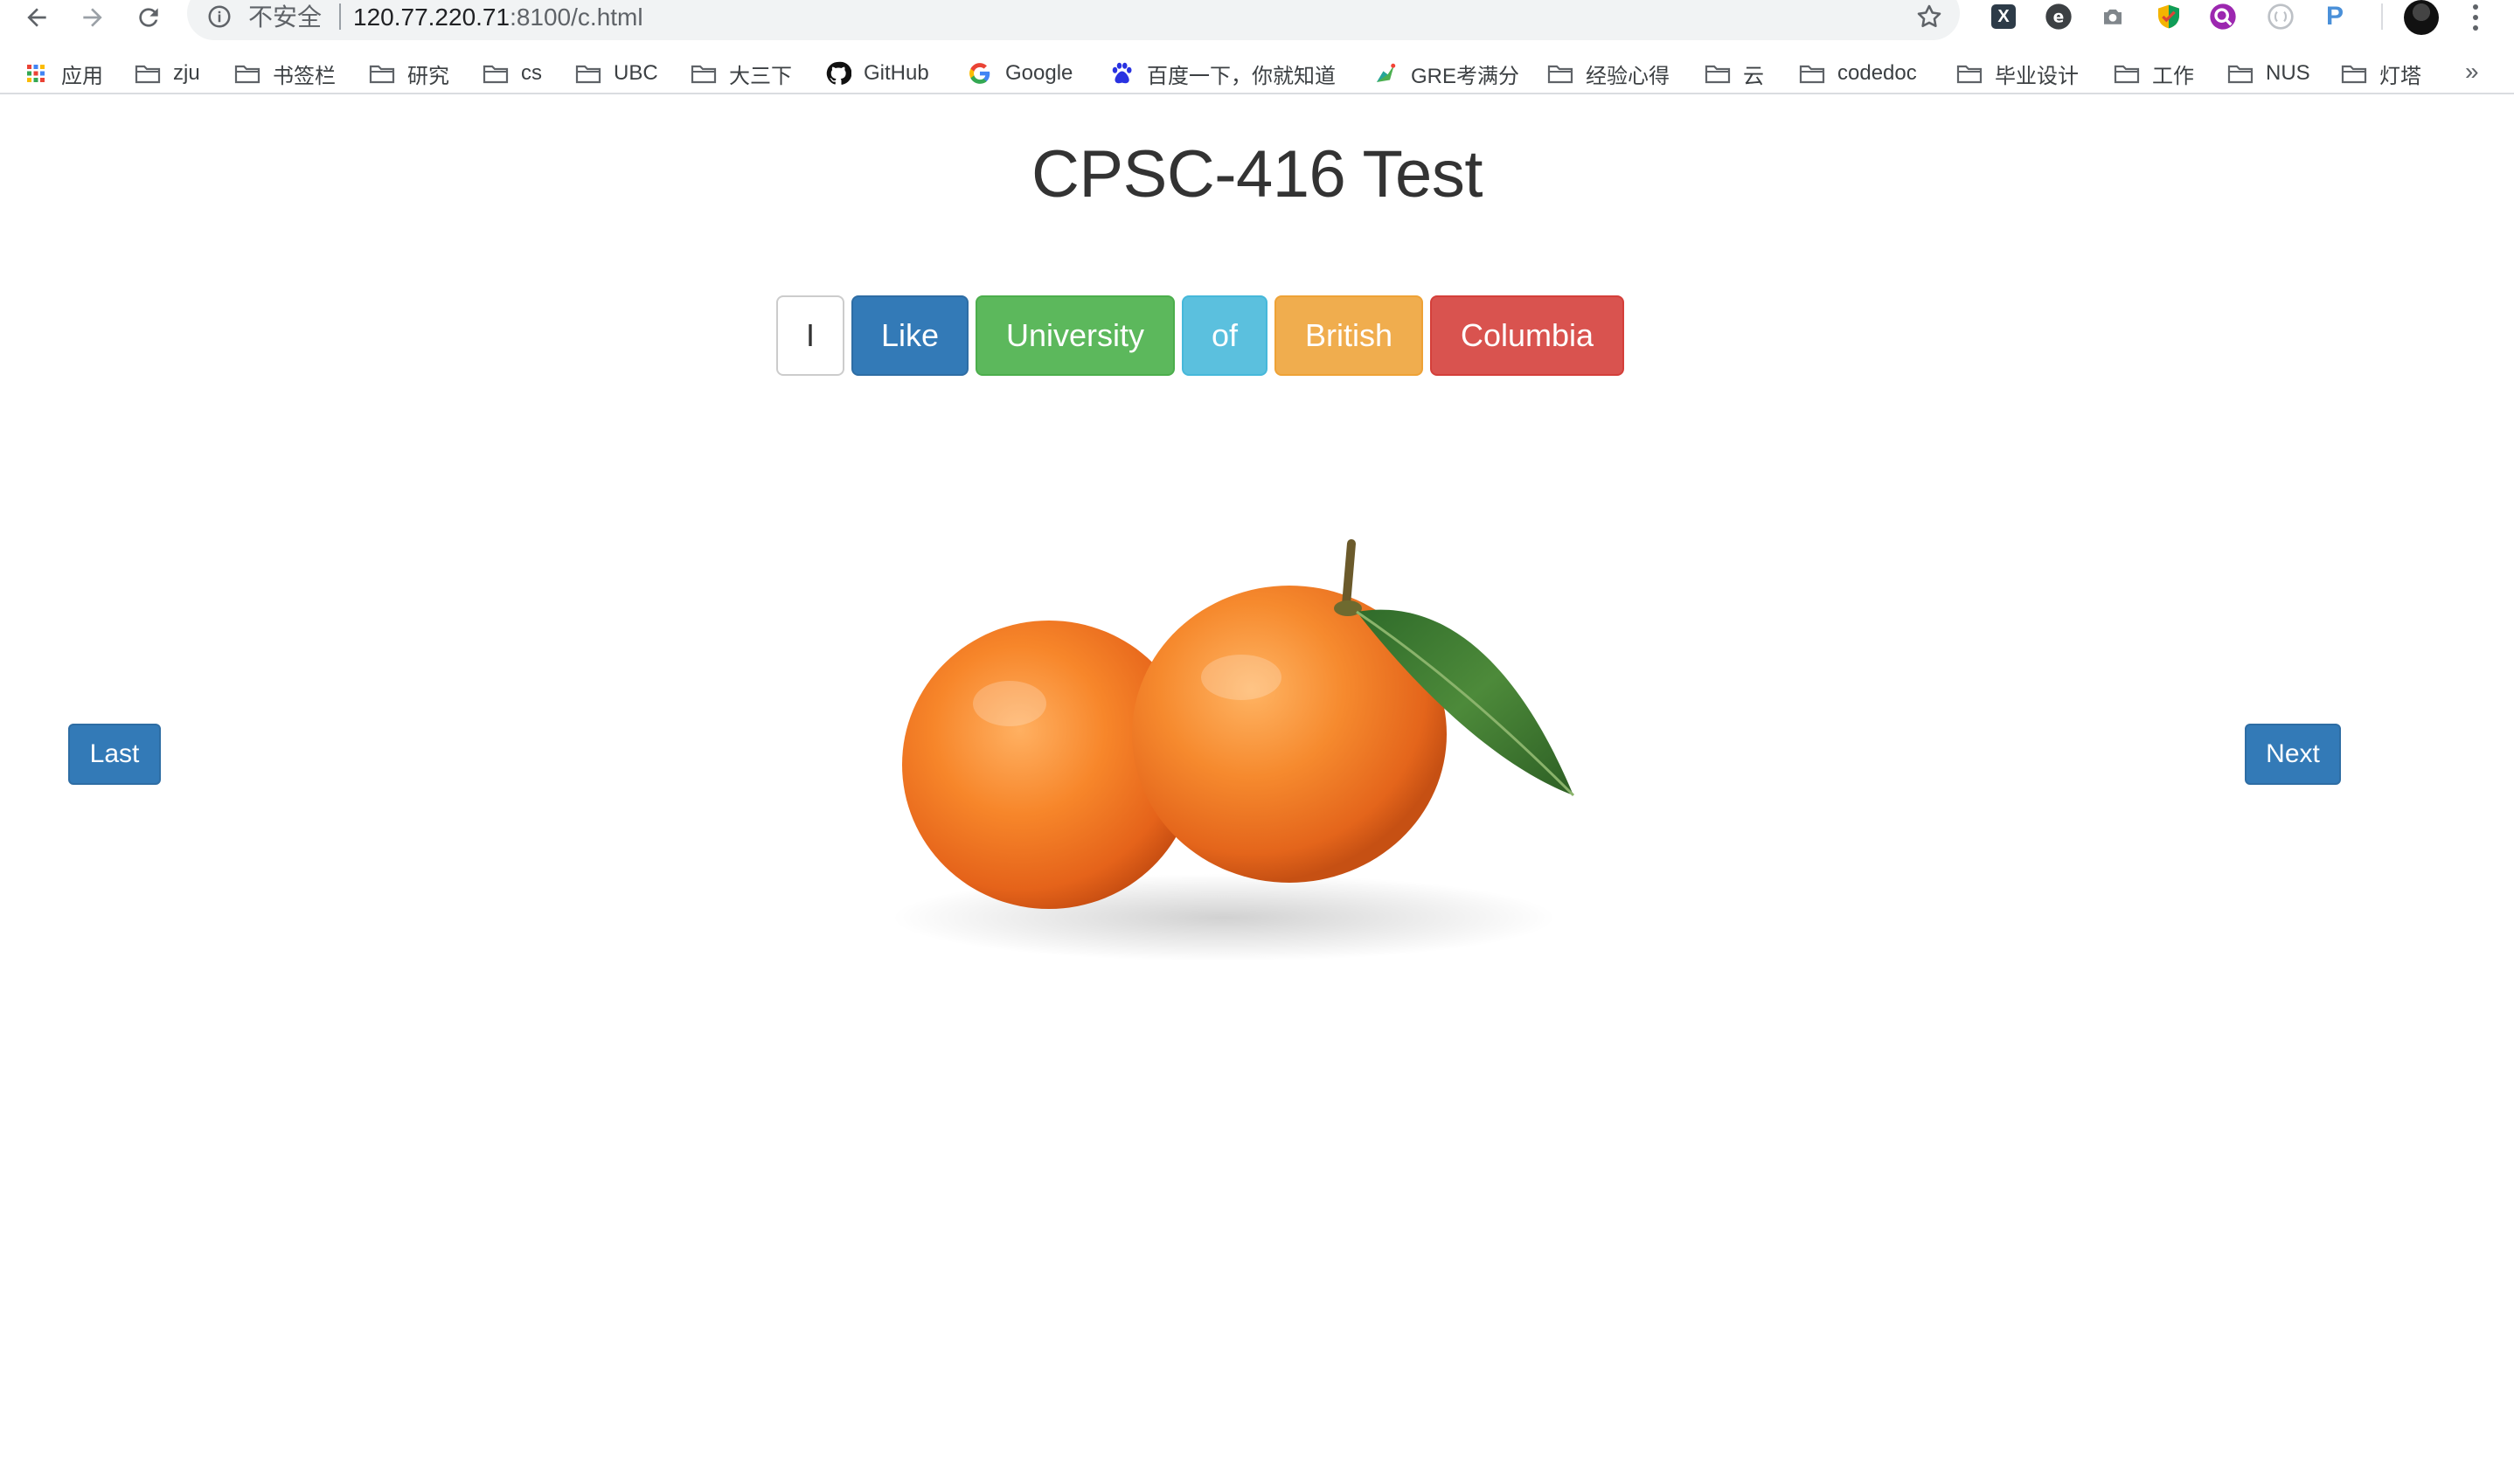  I want to click on bookmark-label: codedoc, so click(1877, 73).